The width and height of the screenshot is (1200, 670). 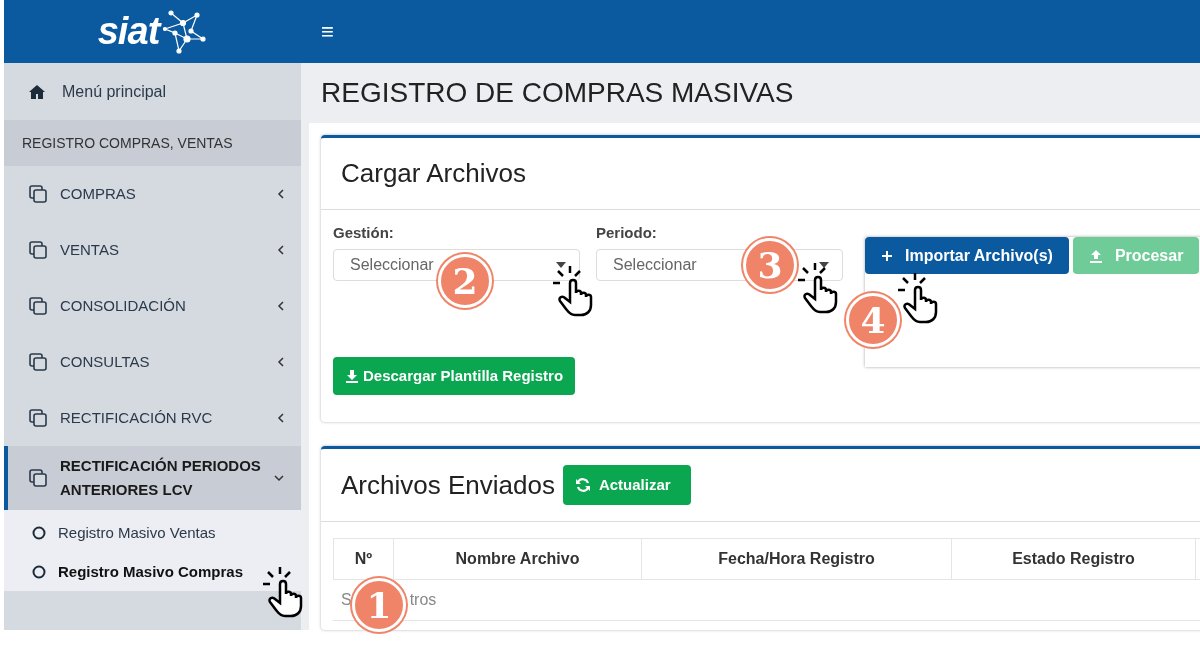 I want to click on home-link: Menú principal, so click(x=152, y=91).